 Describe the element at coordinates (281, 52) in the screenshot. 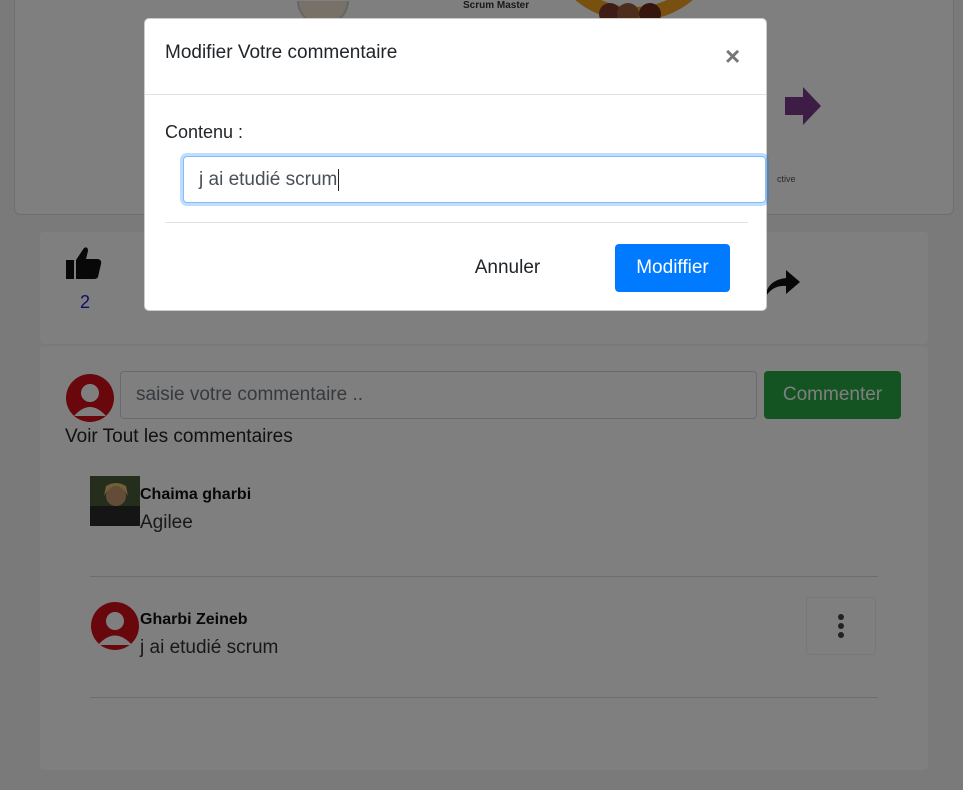

I see `modal-title: Modifier Votre commentaire` at that location.